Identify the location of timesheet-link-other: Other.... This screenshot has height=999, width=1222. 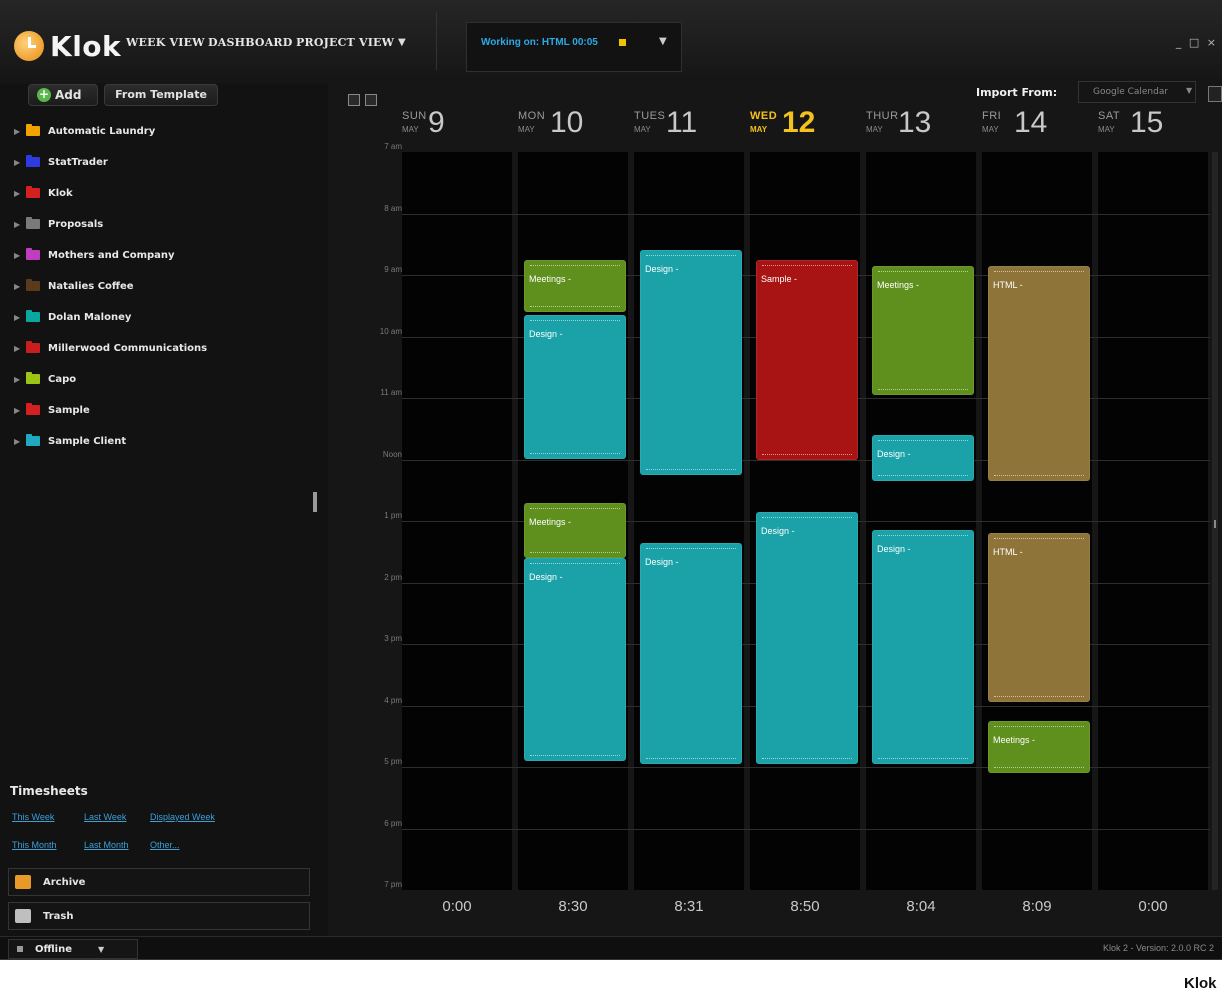
(165, 845).